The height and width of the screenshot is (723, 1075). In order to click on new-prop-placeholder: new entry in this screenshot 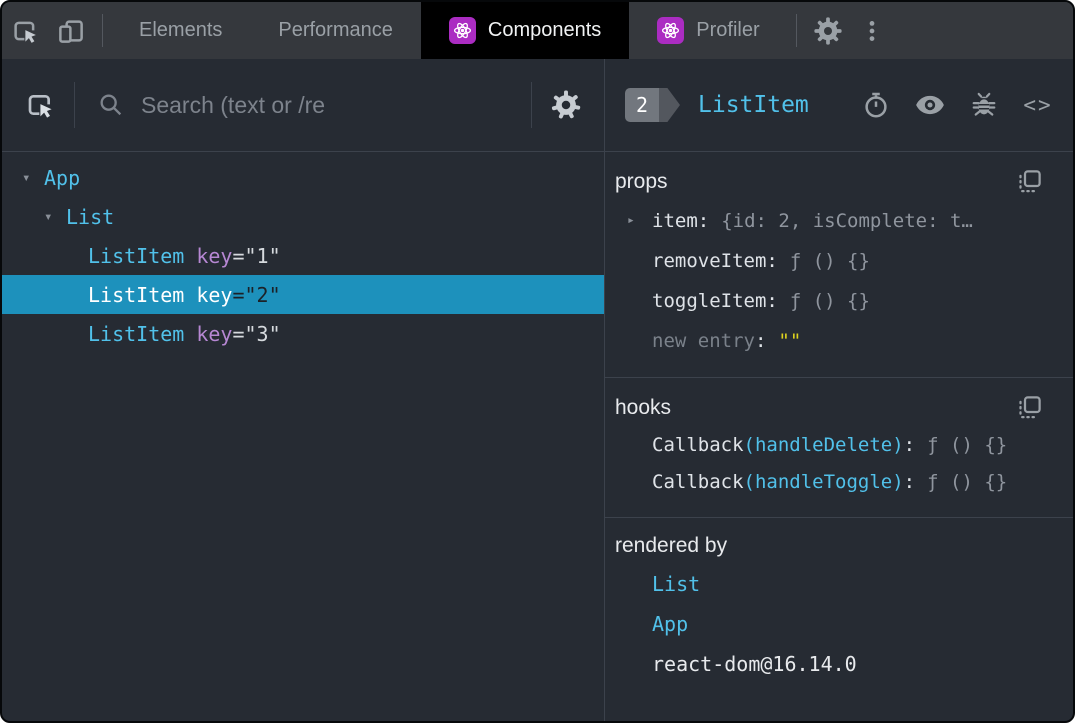, I will do `click(703, 341)`.